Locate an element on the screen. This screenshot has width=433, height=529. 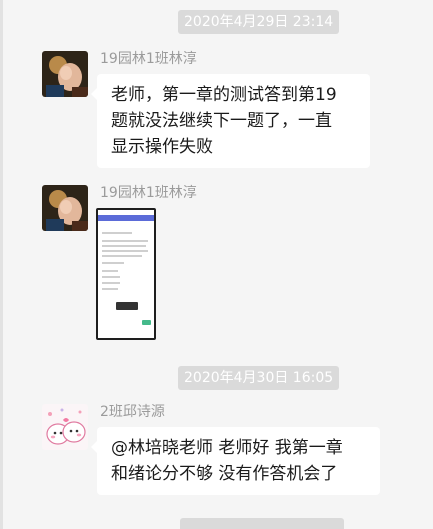
phone-toast is located at coordinates (127, 306).